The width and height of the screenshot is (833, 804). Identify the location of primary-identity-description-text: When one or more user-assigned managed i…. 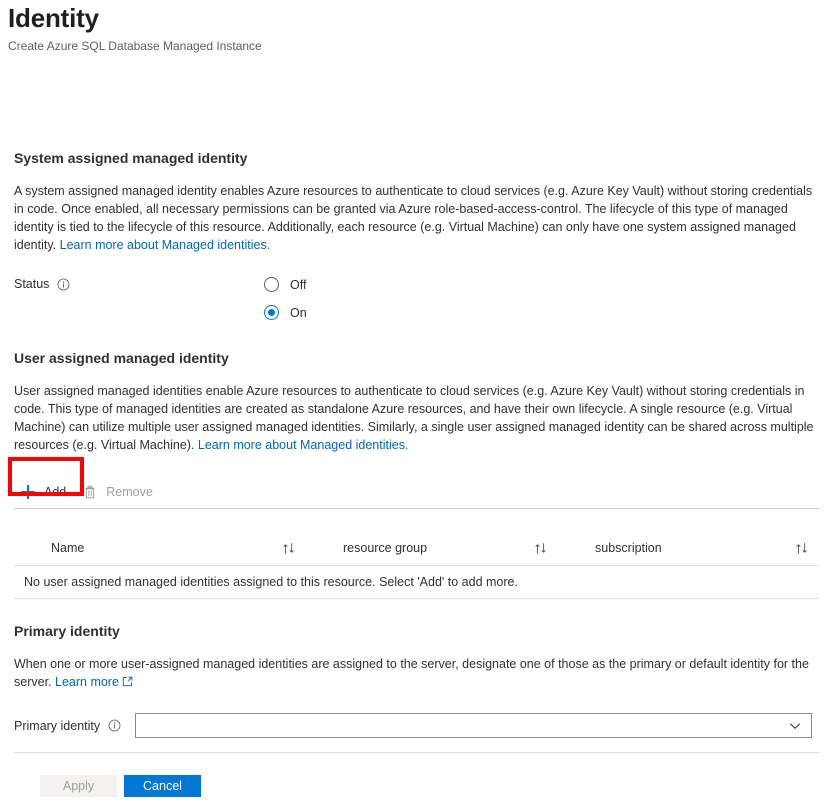
(411, 673).